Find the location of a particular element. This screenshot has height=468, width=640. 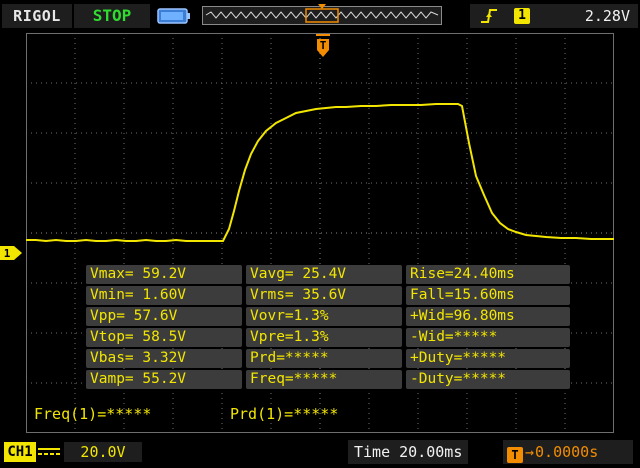

measurement-pos-width: +Wid=96.80ms is located at coordinates (488, 316).